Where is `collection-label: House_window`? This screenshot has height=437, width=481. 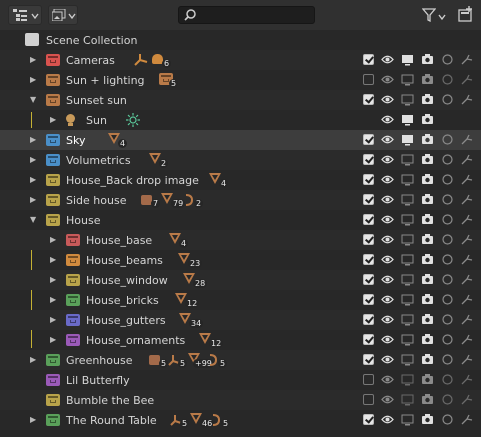 collection-label: House_window is located at coordinates (127, 280).